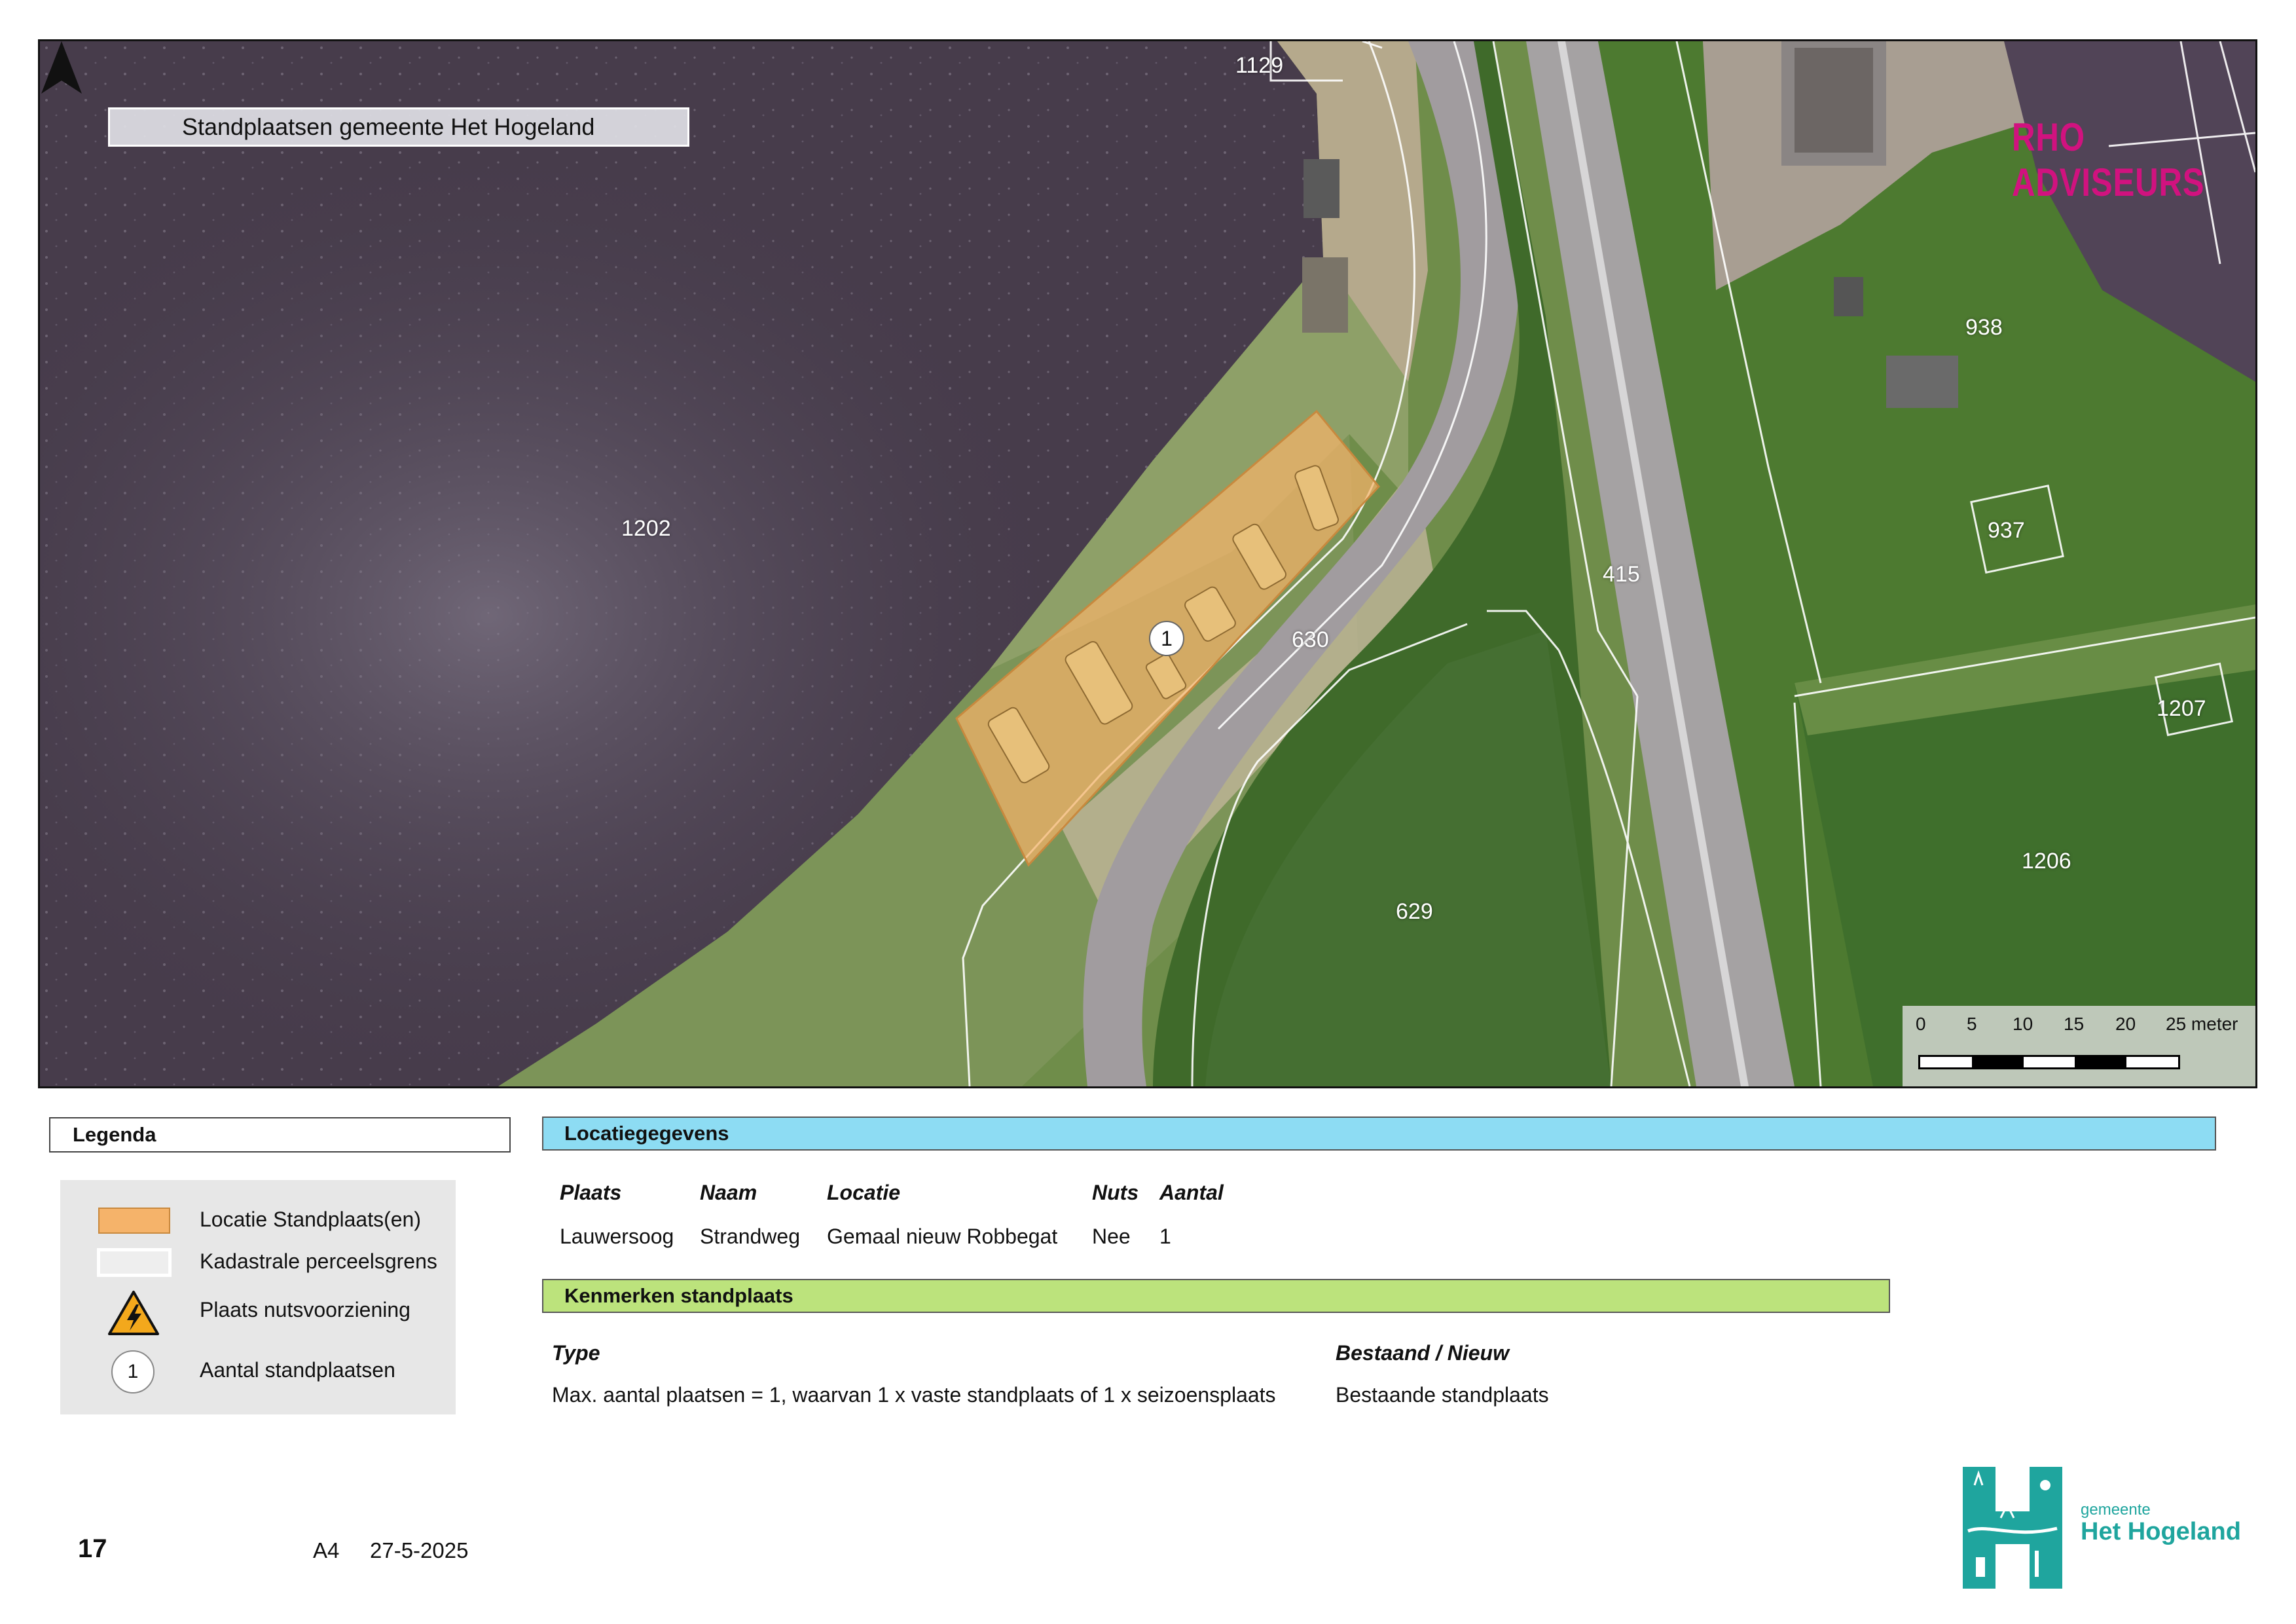  What do you see at coordinates (419, 1550) in the screenshot?
I see `date: 27-5-2025` at bounding box center [419, 1550].